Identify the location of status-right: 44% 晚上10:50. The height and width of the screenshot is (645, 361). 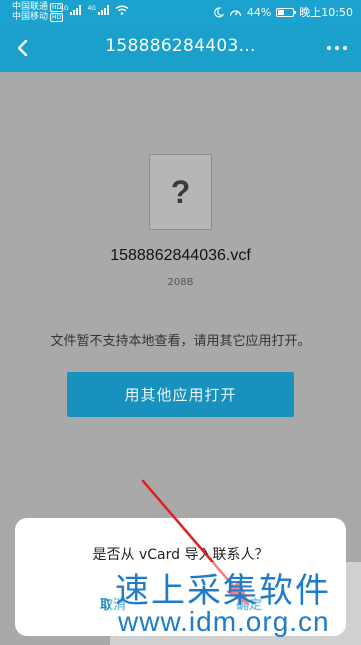
(283, 12).